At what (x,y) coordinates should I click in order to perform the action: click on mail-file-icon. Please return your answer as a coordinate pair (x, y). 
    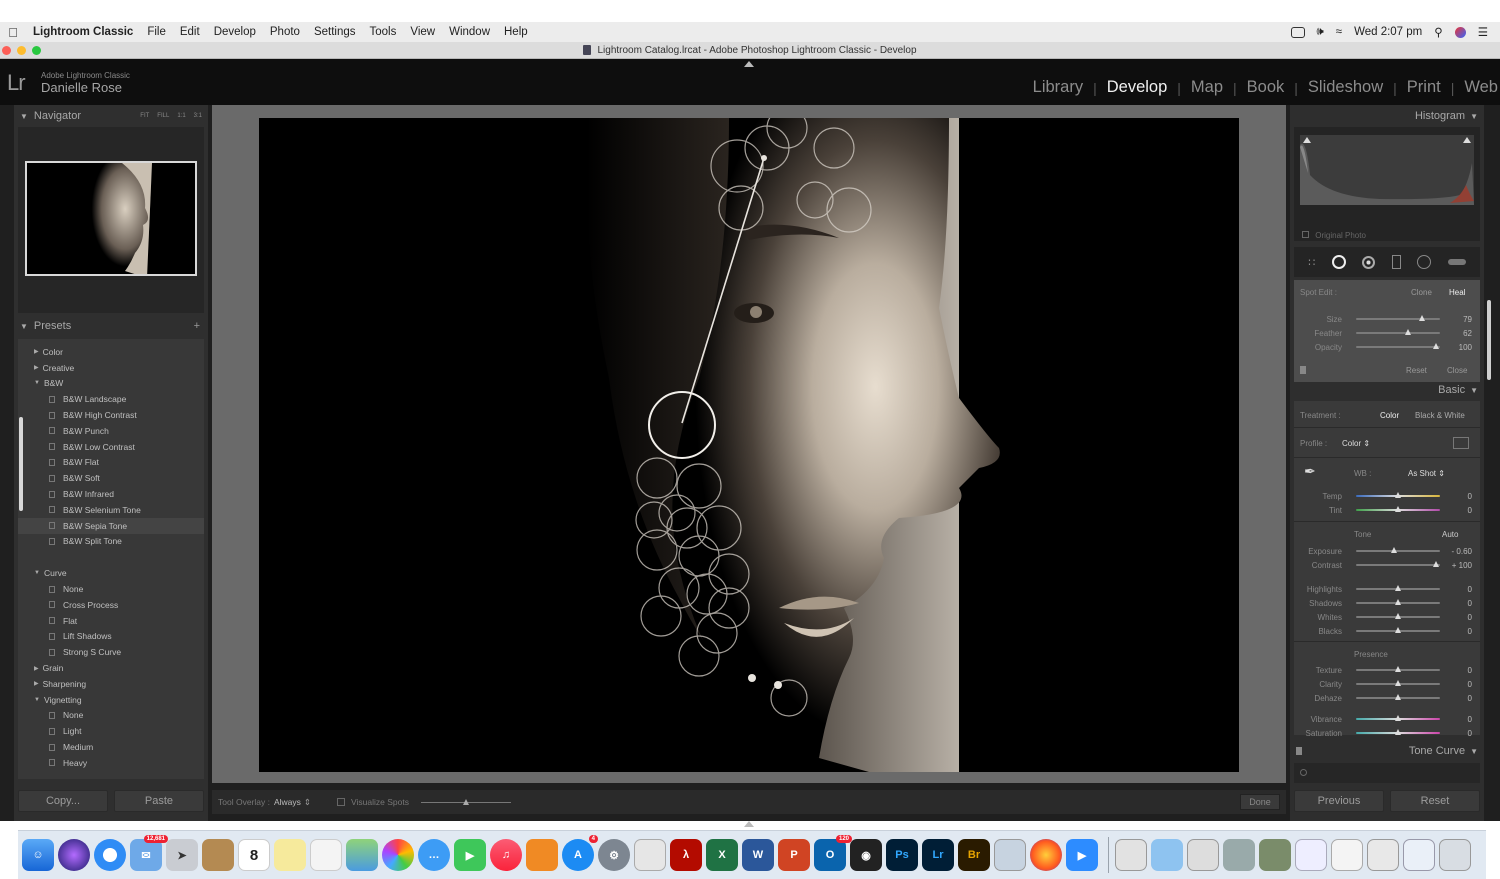
    Looking at the image, I should click on (1419, 855).